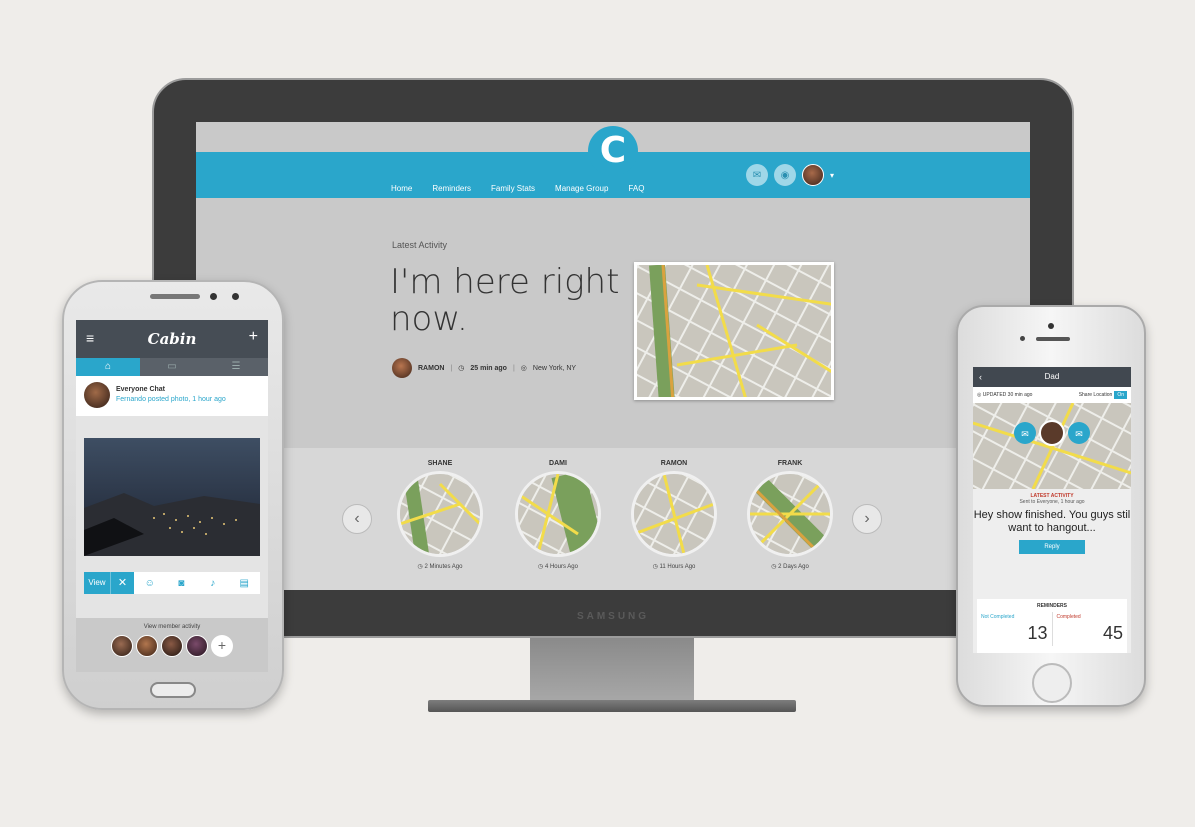  I want to click on phone-speaker, so click(1053, 339).